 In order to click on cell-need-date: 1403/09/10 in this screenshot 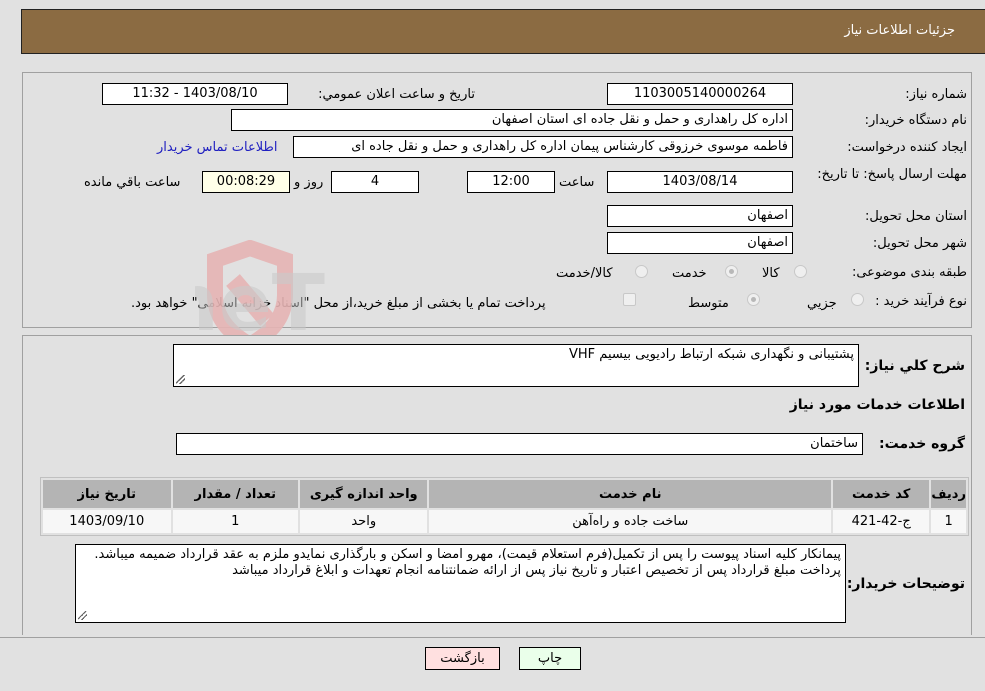, I will do `click(107, 521)`.